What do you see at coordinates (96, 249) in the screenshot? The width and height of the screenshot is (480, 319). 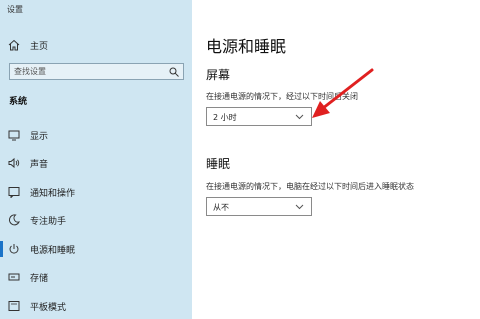 I see `sidebar-item-power-sleep: 电源和睡眠` at bounding box center [96, 249].